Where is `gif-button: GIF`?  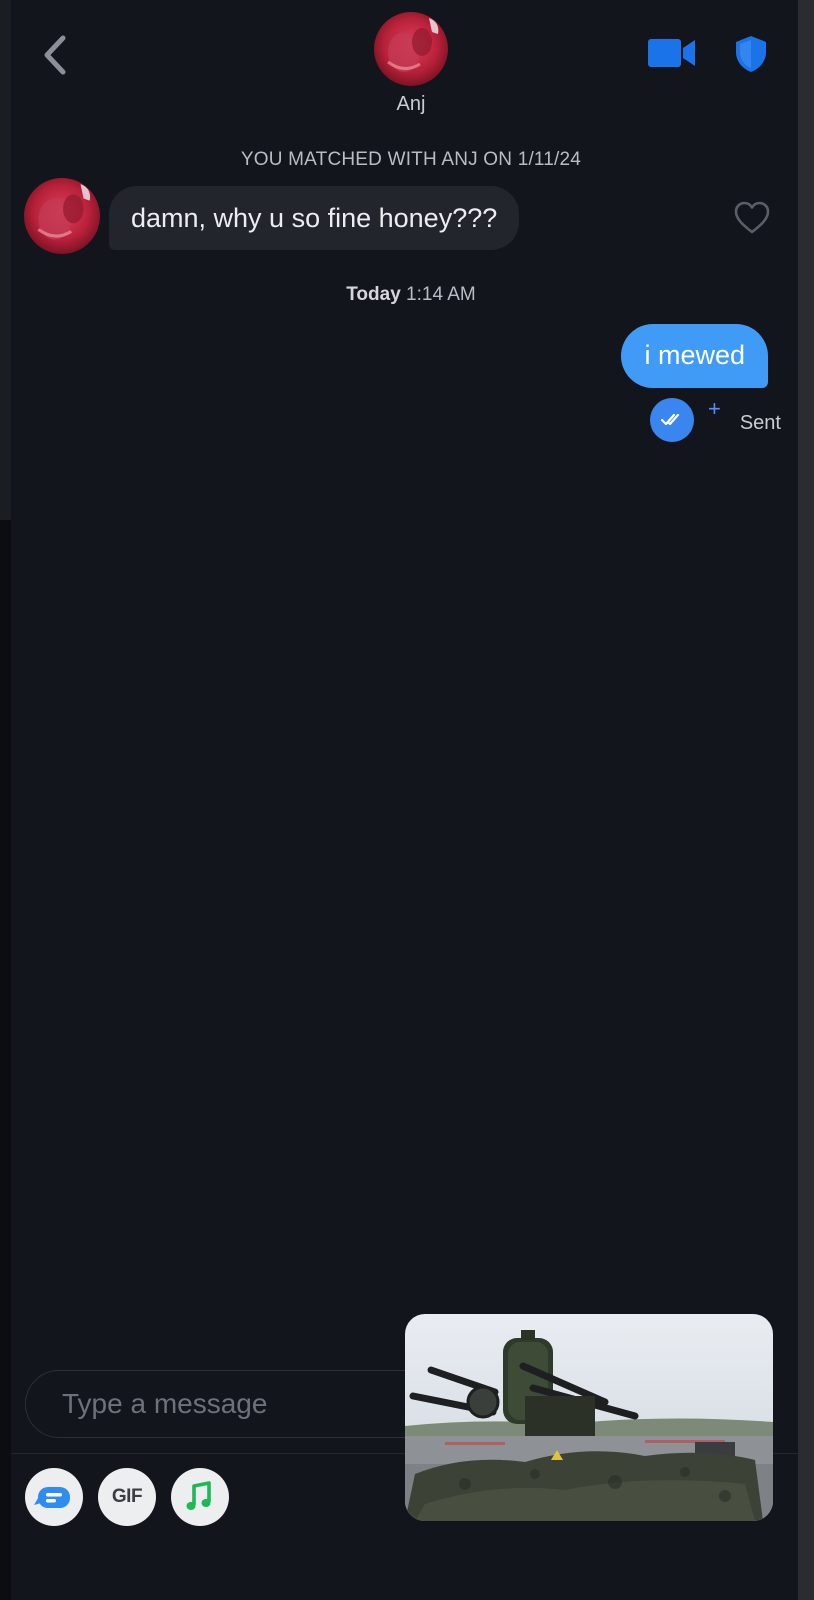 gif-button: GIF is located at coordinates (127, 1497).